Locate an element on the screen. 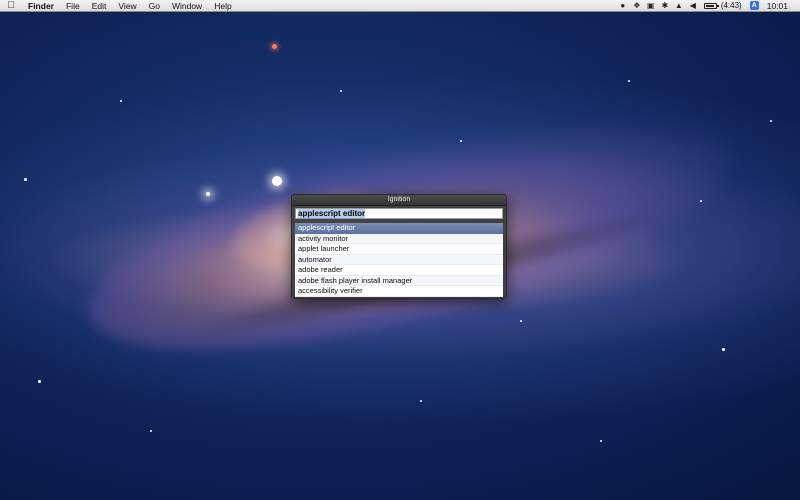 This screenshot has width=800, height=500. camera-icon: ● is located at coordinates (623, 6).